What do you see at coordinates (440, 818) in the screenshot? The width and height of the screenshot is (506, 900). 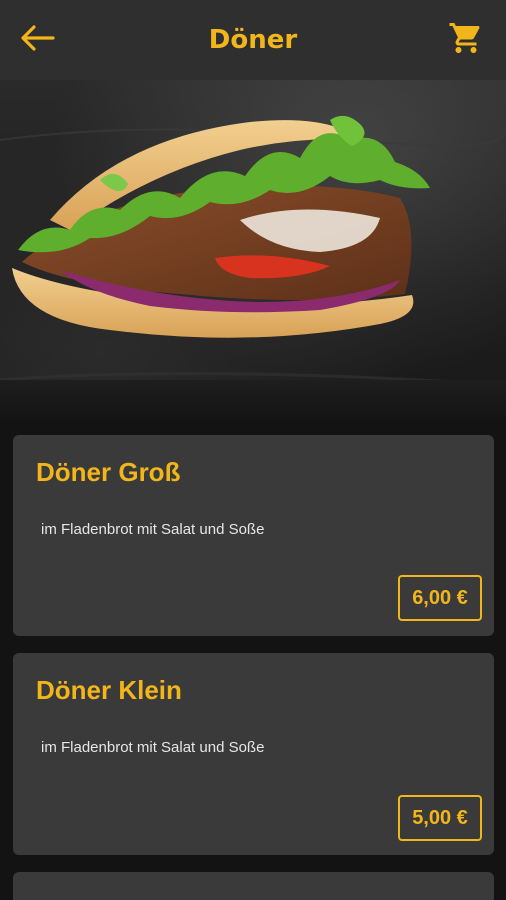 I see `menu-item-price-button: 5,00 €` at bounding box center [440, 818].